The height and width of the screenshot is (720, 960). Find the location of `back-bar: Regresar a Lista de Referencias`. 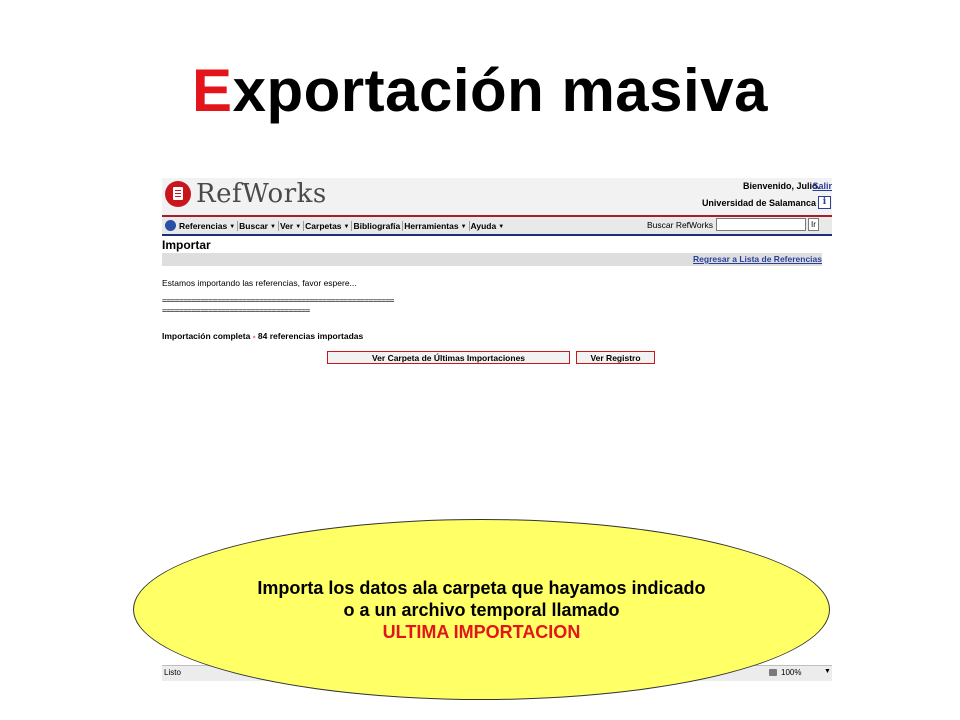

back-bar: Regresar a Lista de Referencias is located at coordinates (492, 259).